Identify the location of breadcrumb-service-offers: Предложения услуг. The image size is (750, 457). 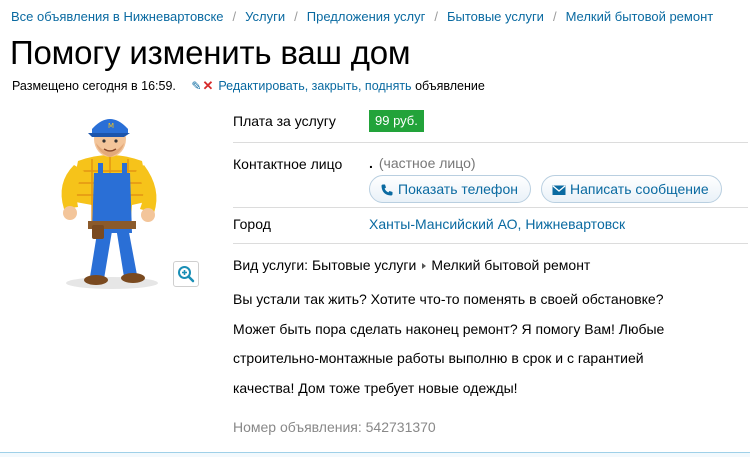
(366, 16).